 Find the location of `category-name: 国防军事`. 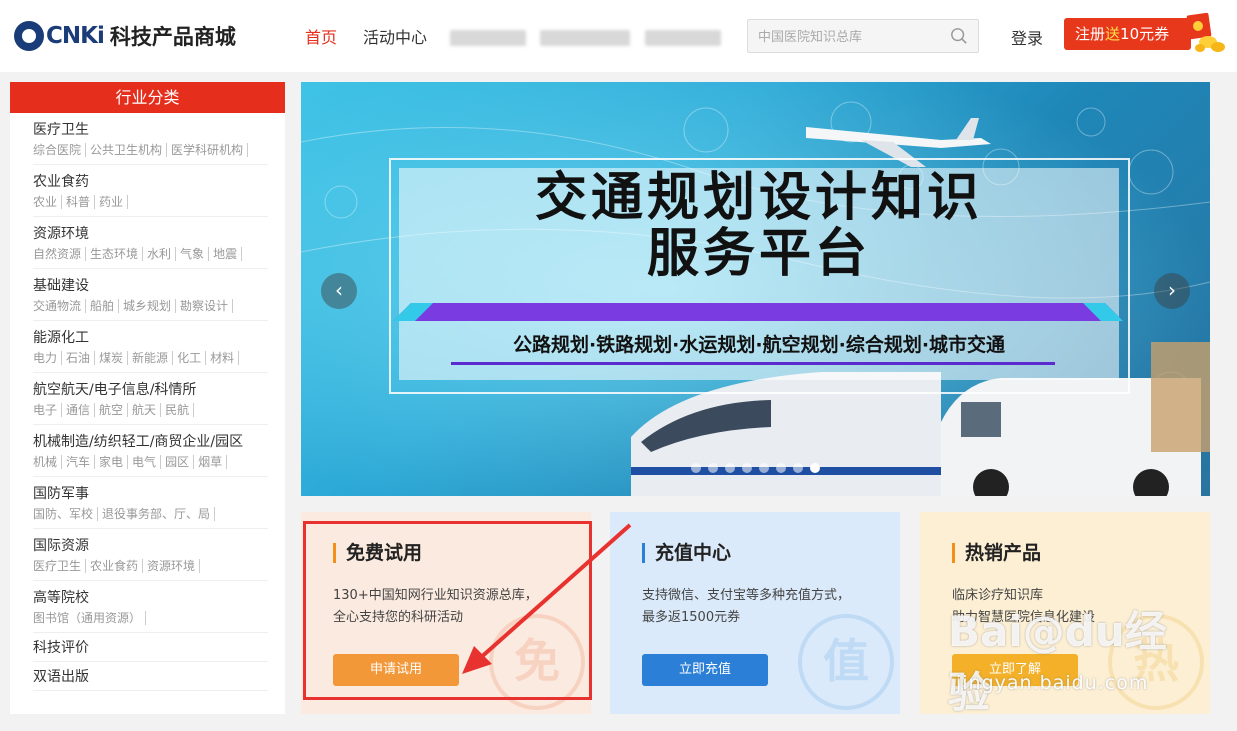

category-name: 国防军事 is located at coordinates (150, 494).